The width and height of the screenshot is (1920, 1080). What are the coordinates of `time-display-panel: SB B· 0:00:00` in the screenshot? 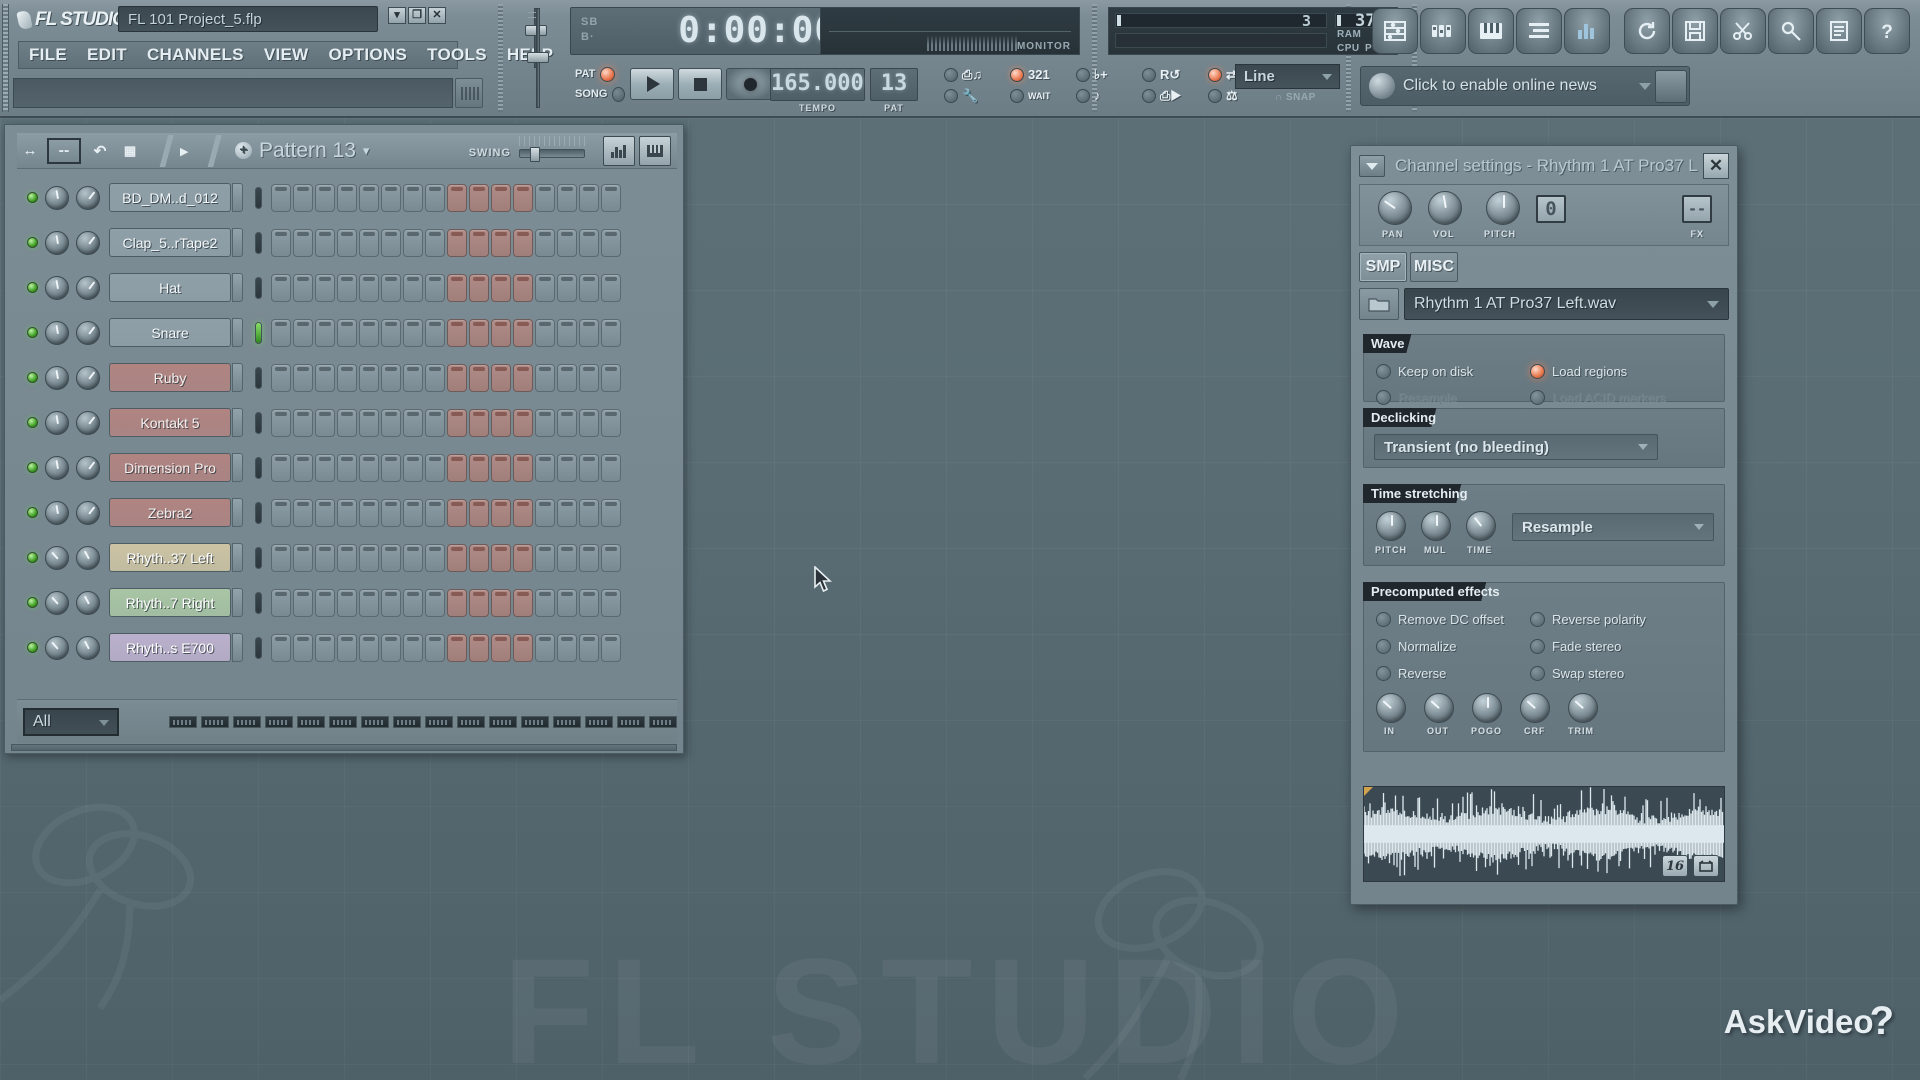 It's located at (710, 31).